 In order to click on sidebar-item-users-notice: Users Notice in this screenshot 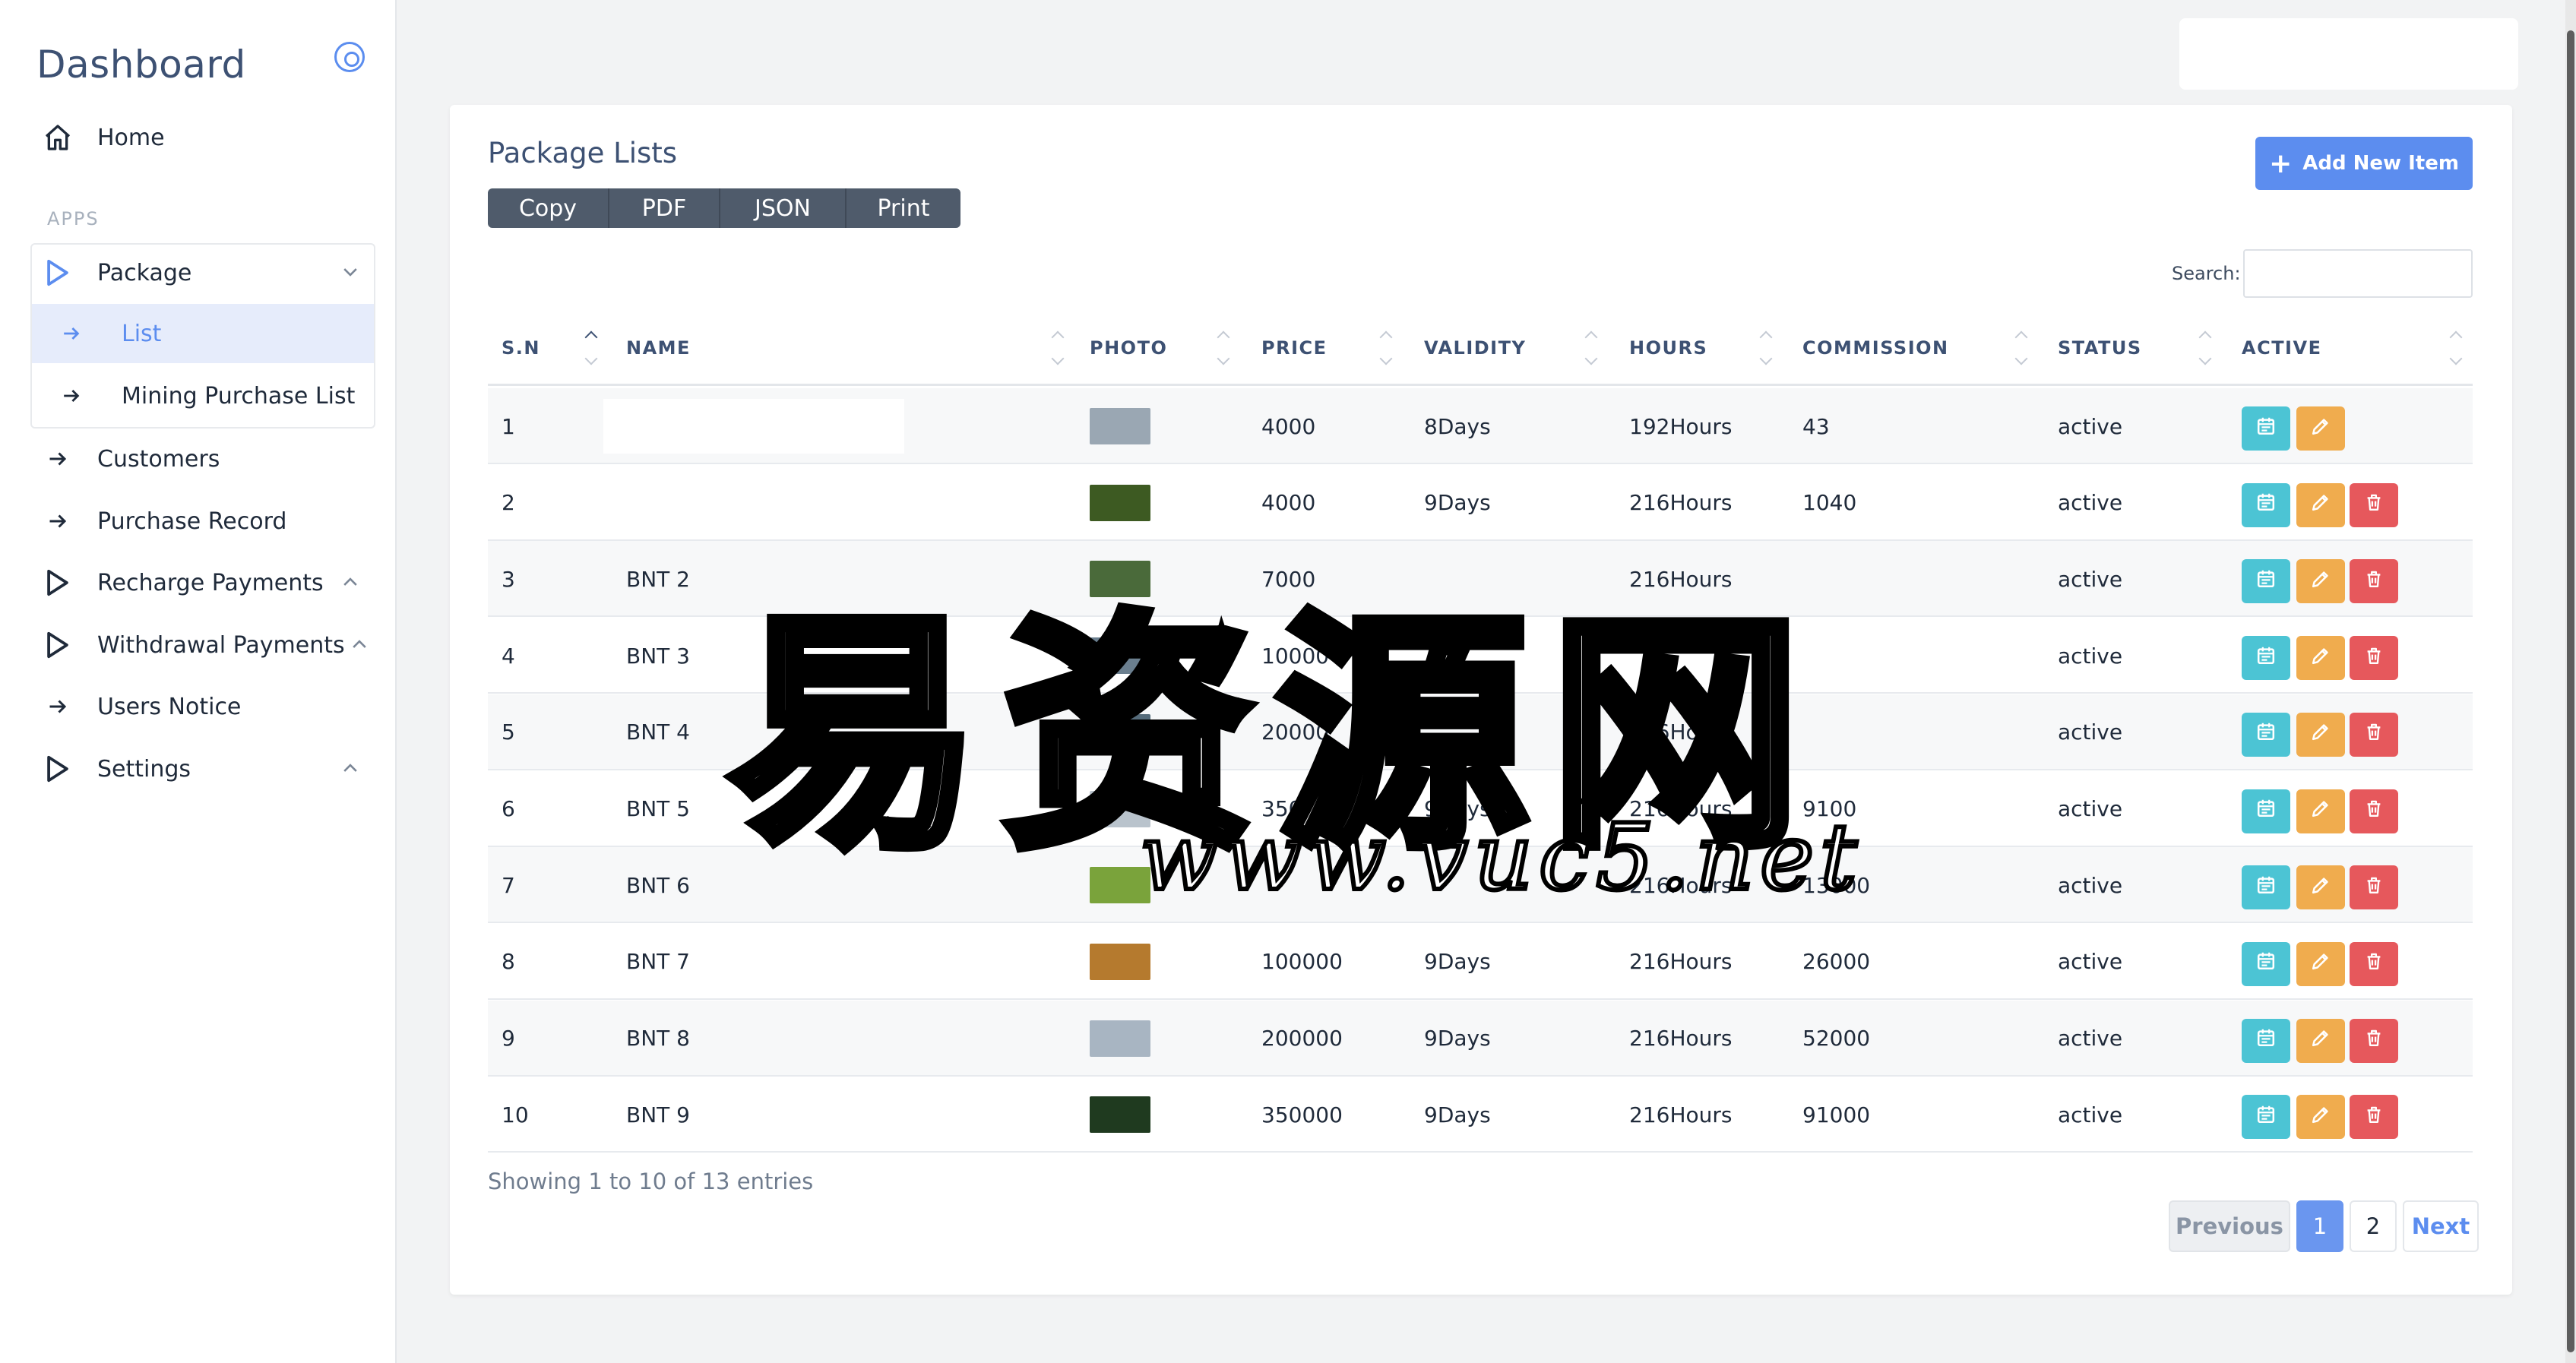, I will do `click(202, 706)`.